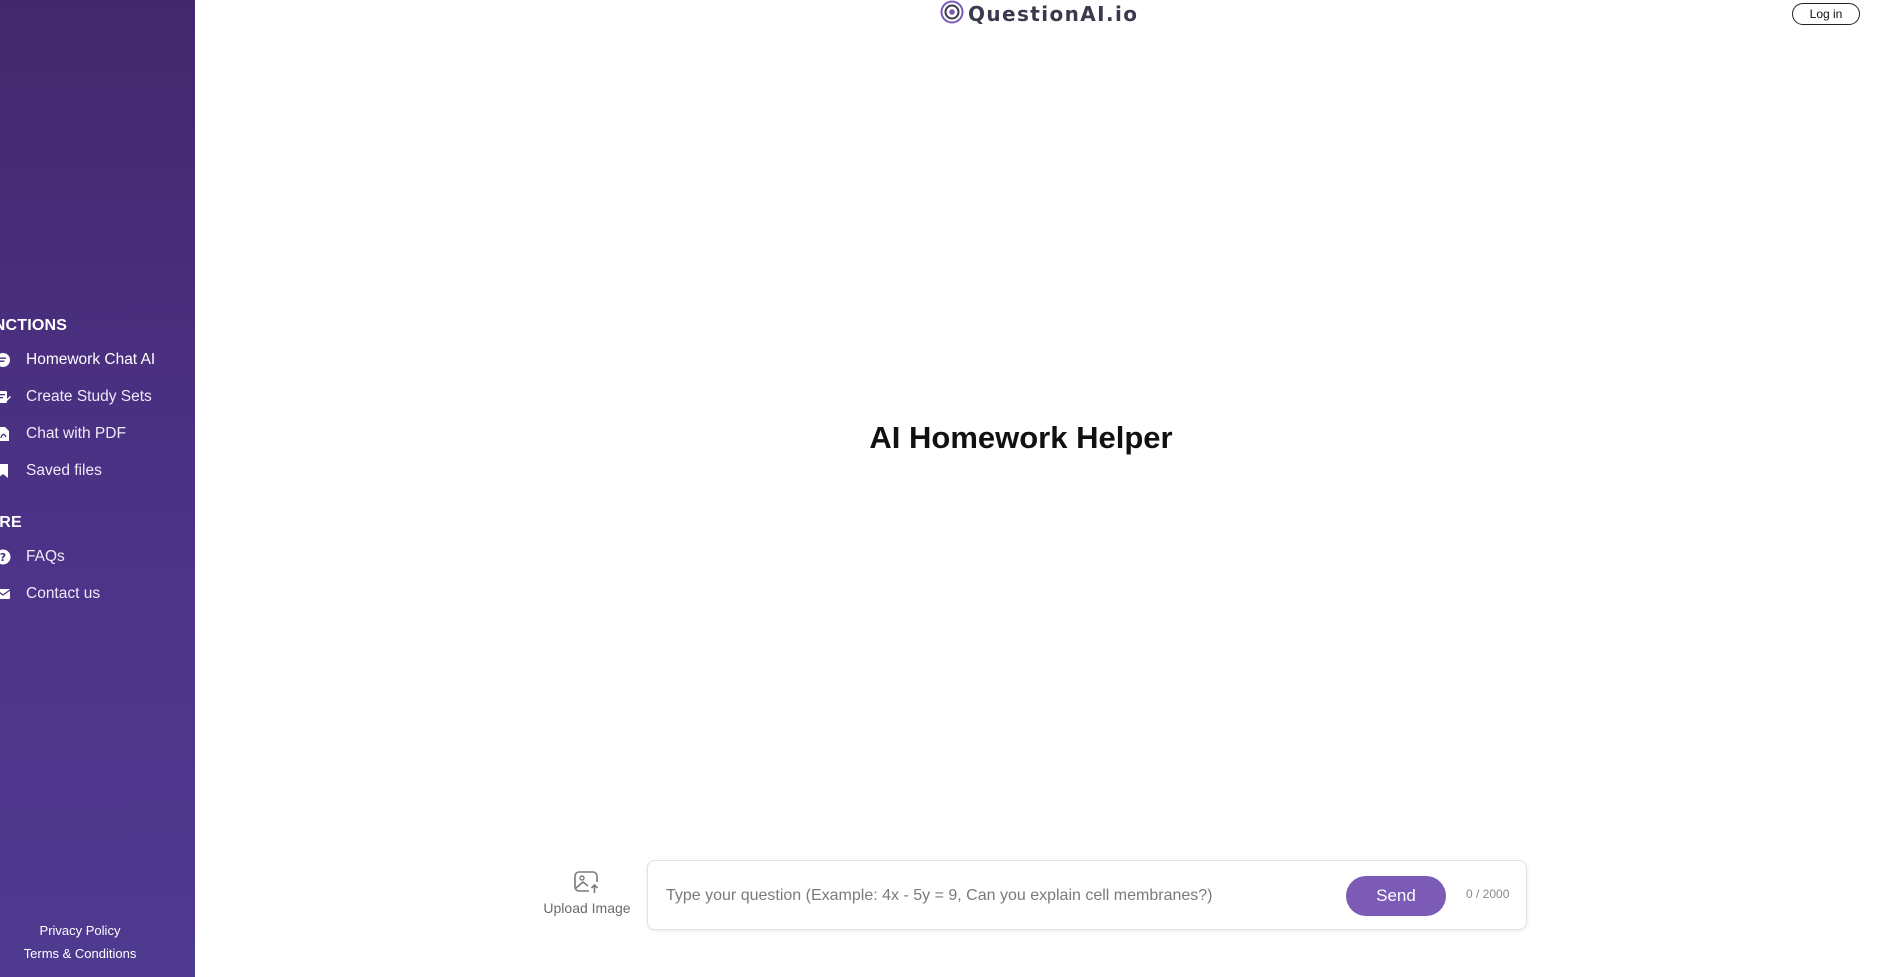 This screenshot has width=1885, height=977. What do you see at coordinates (76, 433) in the screenshot?
I see `sidebar-item-label: Chat with PDF` at bounding box center [76, 433].